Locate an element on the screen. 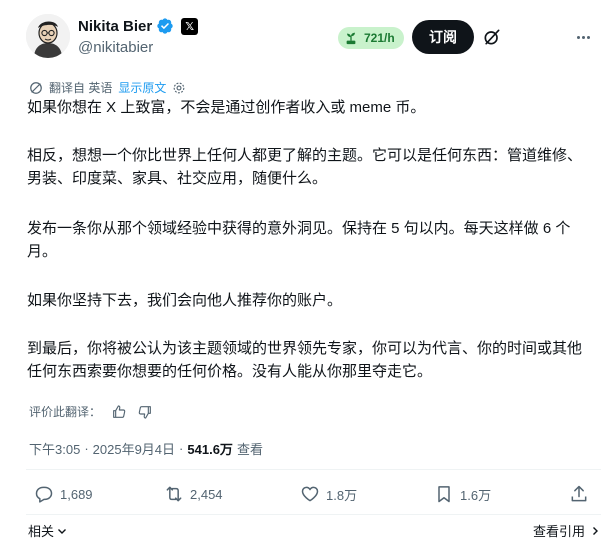 The image size is (614, 551). post-paragraph: 如果你想在 X 上致富，不会是通过创作者收入或 meme 币。 is located at coordinates (226, 107).